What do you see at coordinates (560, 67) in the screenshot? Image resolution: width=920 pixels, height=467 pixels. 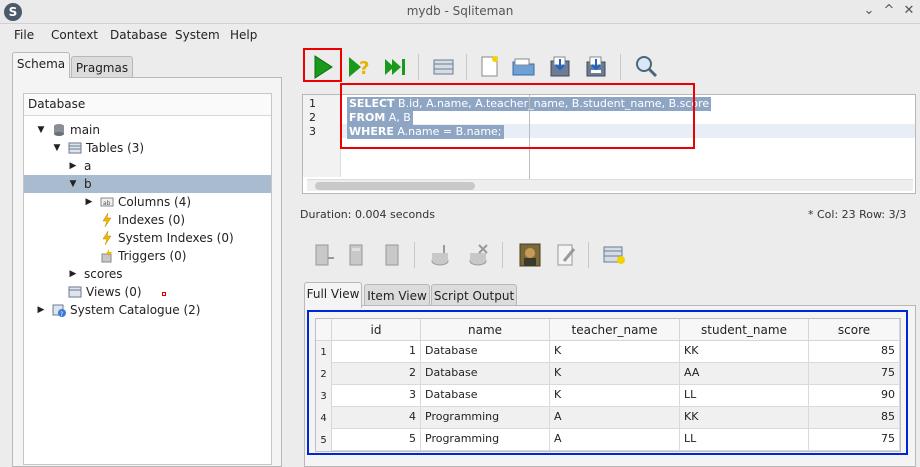 I see `save-file-icon` at bounding box center [560, 67].